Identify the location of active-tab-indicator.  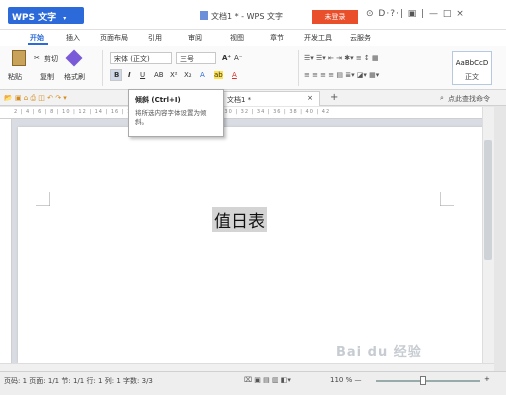
(38, 44).